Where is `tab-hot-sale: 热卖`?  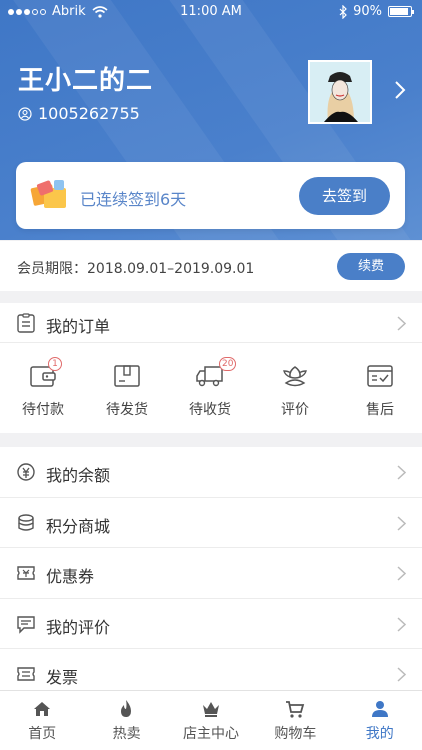
tab-hot-sale: 热卖 is located at coordinates (126, 720).